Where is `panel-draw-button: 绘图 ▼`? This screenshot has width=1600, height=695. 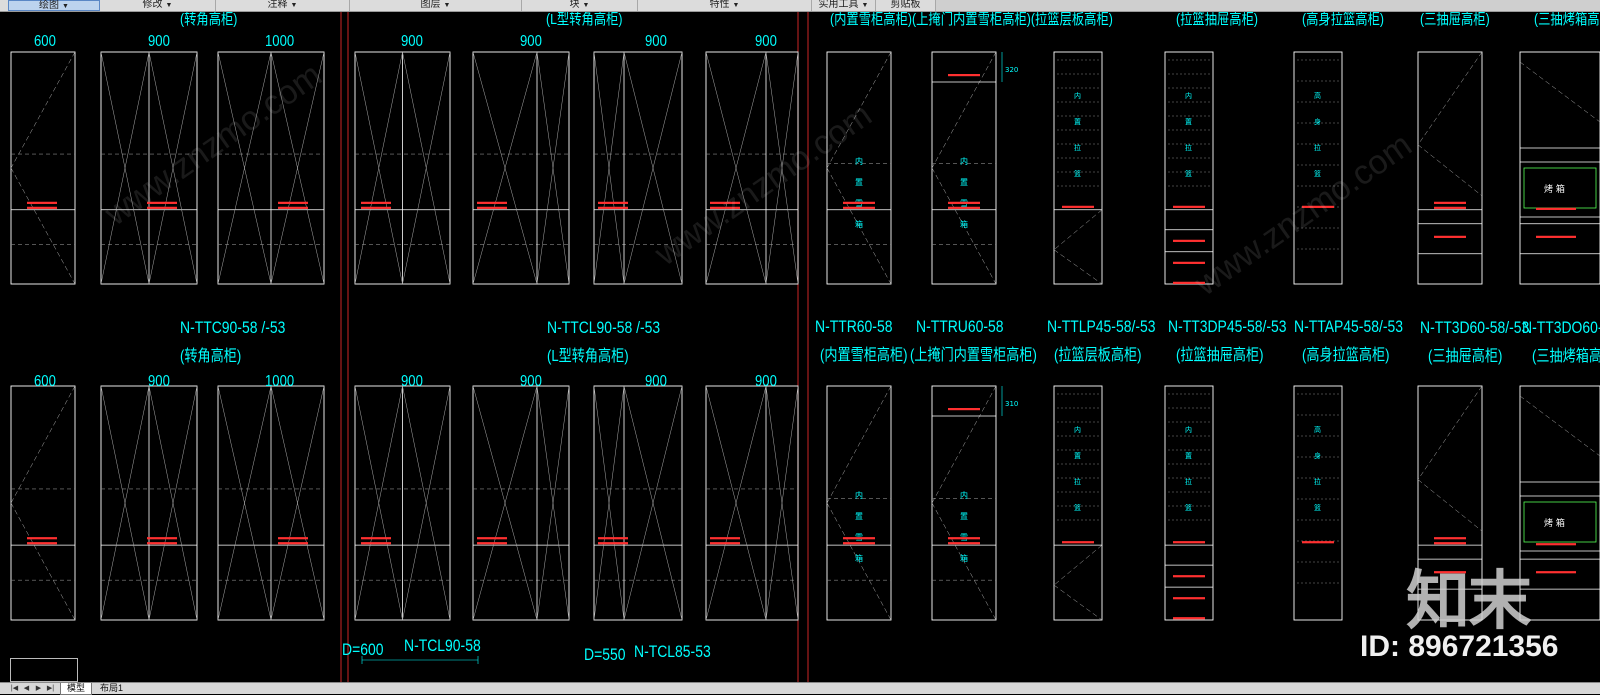
panel-draw-button: 绘图 ▼ is located at coordinates (54, 5).